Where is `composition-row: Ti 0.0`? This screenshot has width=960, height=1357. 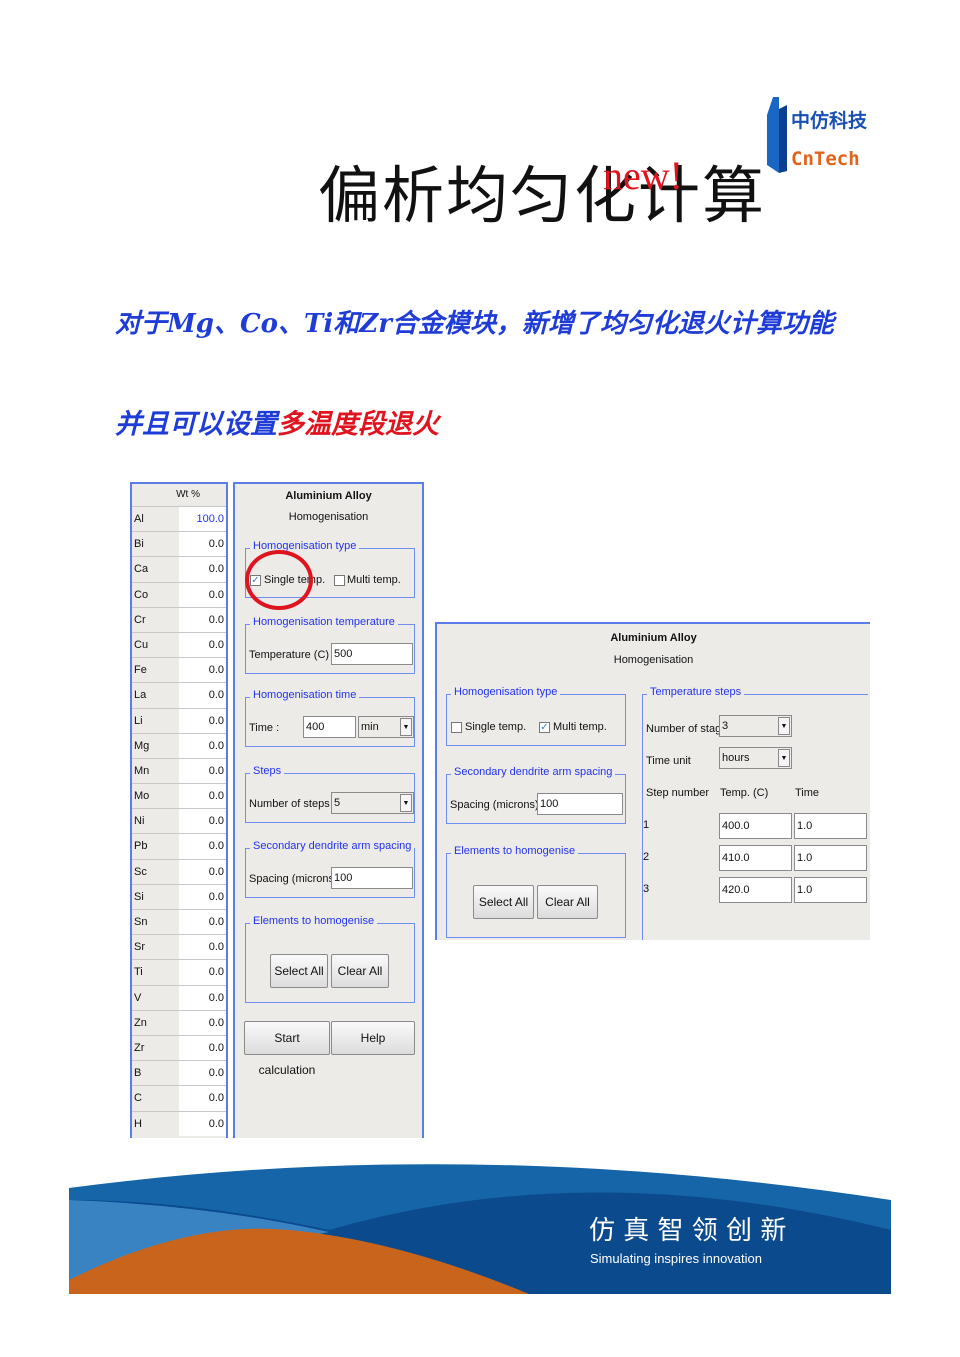 composition-row: Ti 0.0 is located at coordinates (179, 972).